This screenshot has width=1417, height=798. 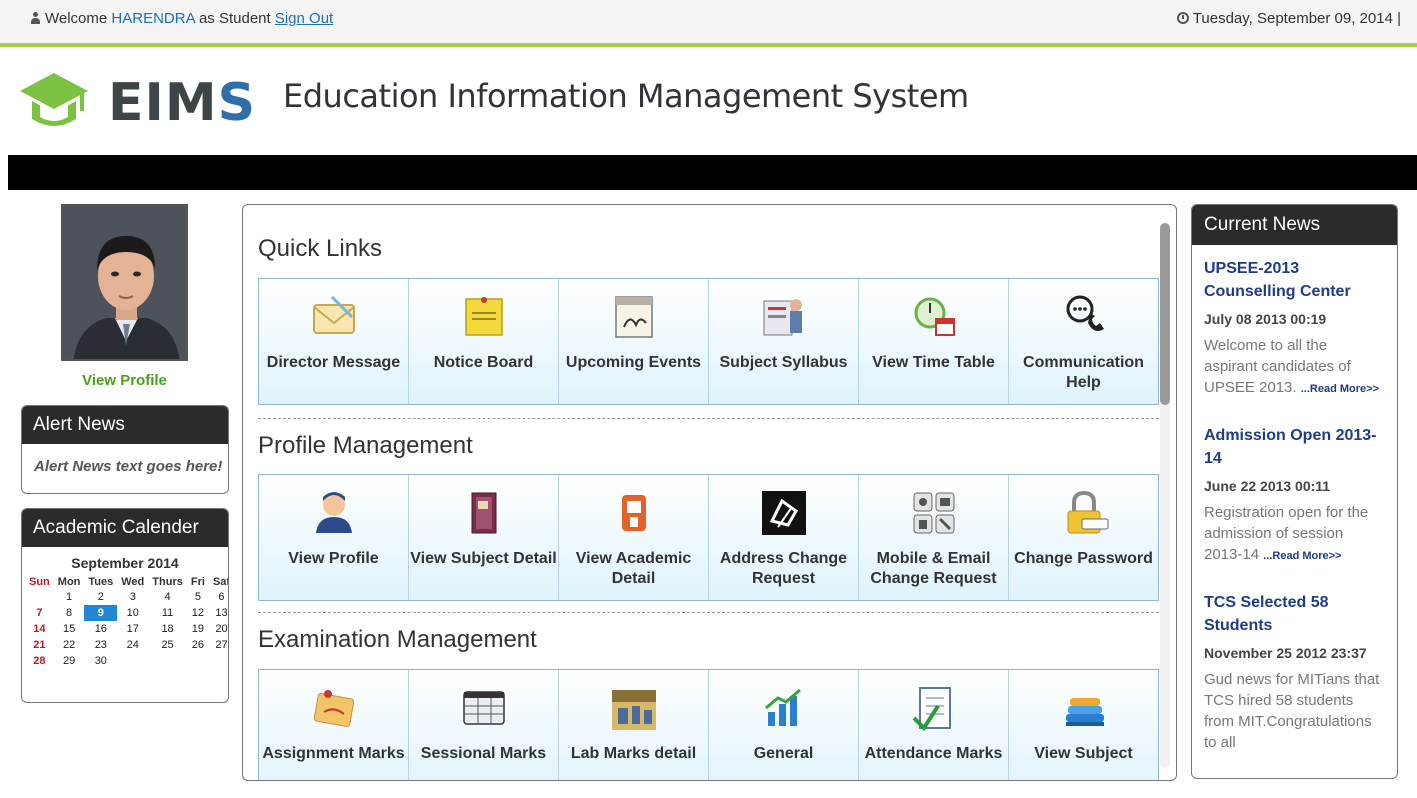 I want to click on tile-assignment-marks: Assignment Marks, so click(x=334, y=725).